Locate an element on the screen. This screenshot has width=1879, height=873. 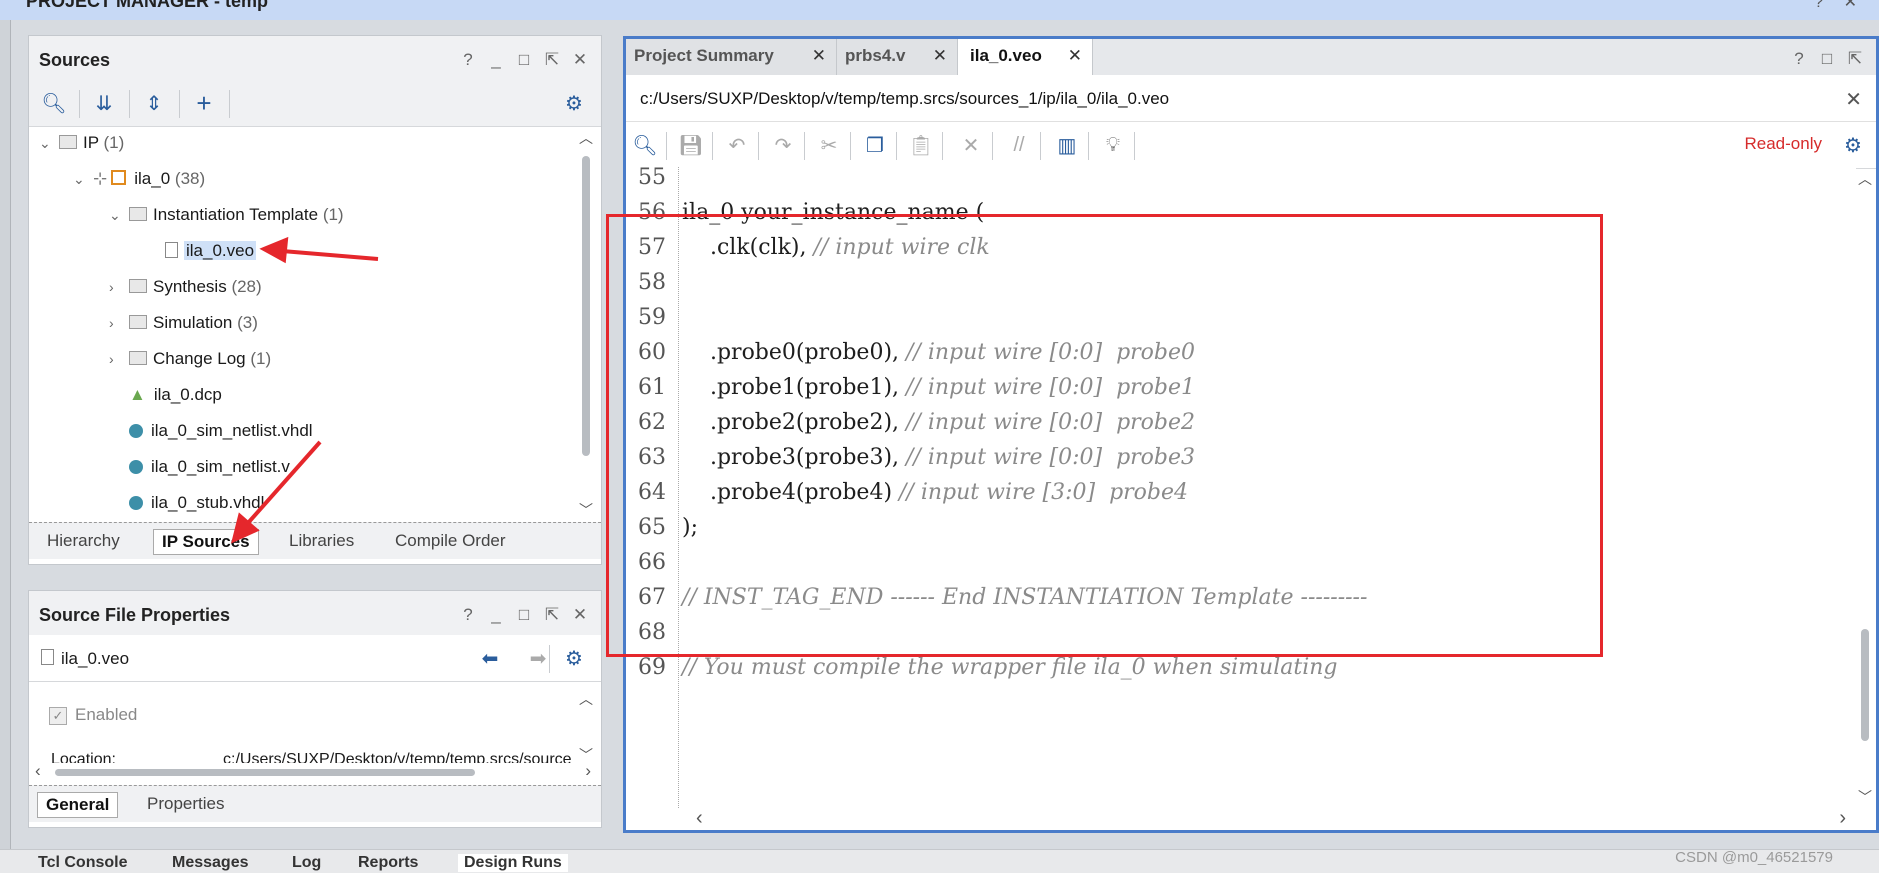
arrowhead is located at coordinates (274, 250).